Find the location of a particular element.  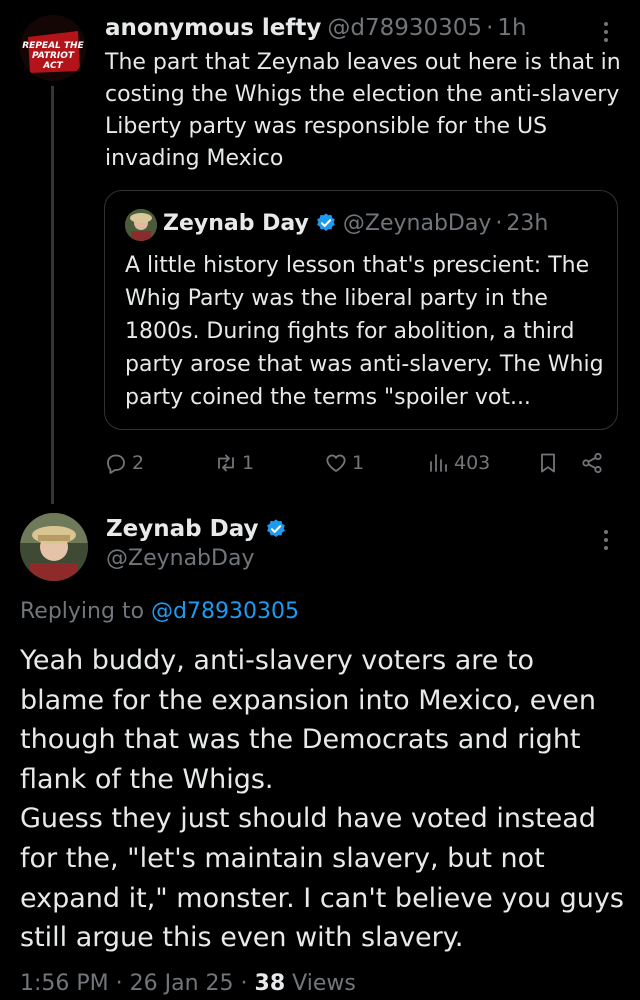

like-count: 1 is located at coordinates (358, 463).